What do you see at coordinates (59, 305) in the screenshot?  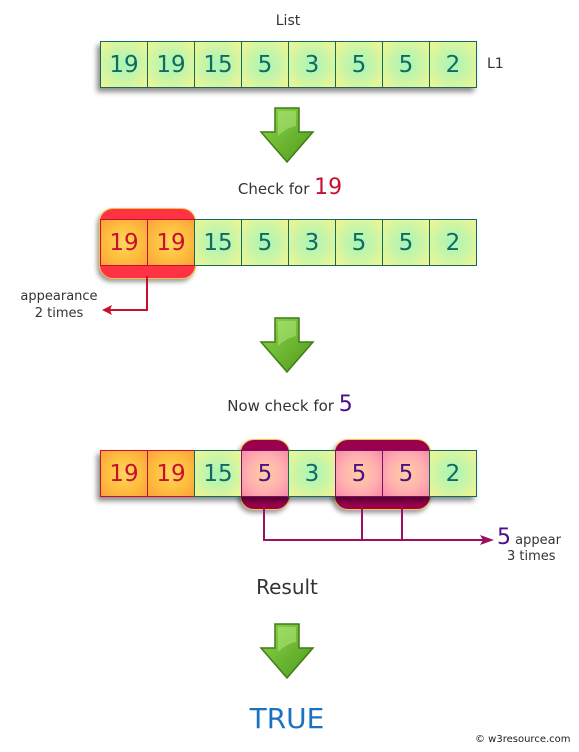 I see `step1-annotation: appearance 2 times` at bounding box center [59, 305].